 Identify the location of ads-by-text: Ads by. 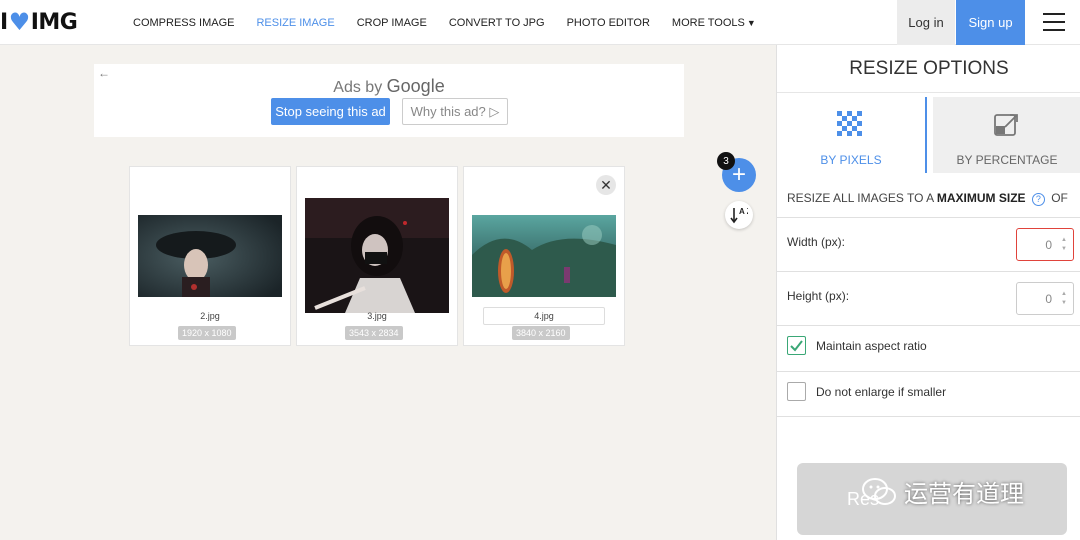
(358, 87).